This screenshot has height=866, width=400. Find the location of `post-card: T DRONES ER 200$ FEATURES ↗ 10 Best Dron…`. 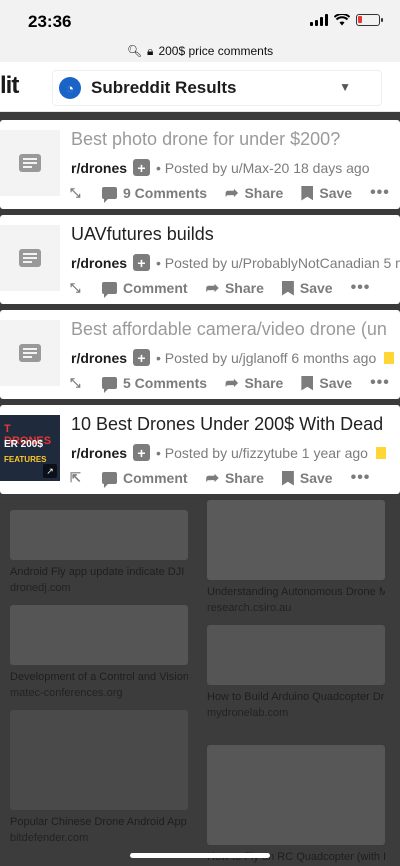

post-card: T DRONES ER 200$ FEATURES ↗ 10 Best Dron… is located at coordinates (200, 449).